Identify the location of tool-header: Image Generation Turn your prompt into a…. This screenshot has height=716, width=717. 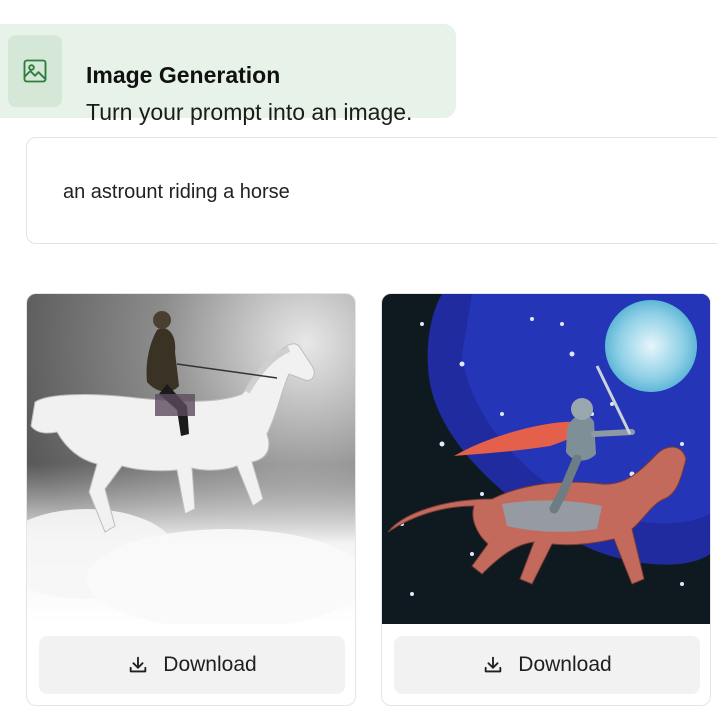
(228, 74).